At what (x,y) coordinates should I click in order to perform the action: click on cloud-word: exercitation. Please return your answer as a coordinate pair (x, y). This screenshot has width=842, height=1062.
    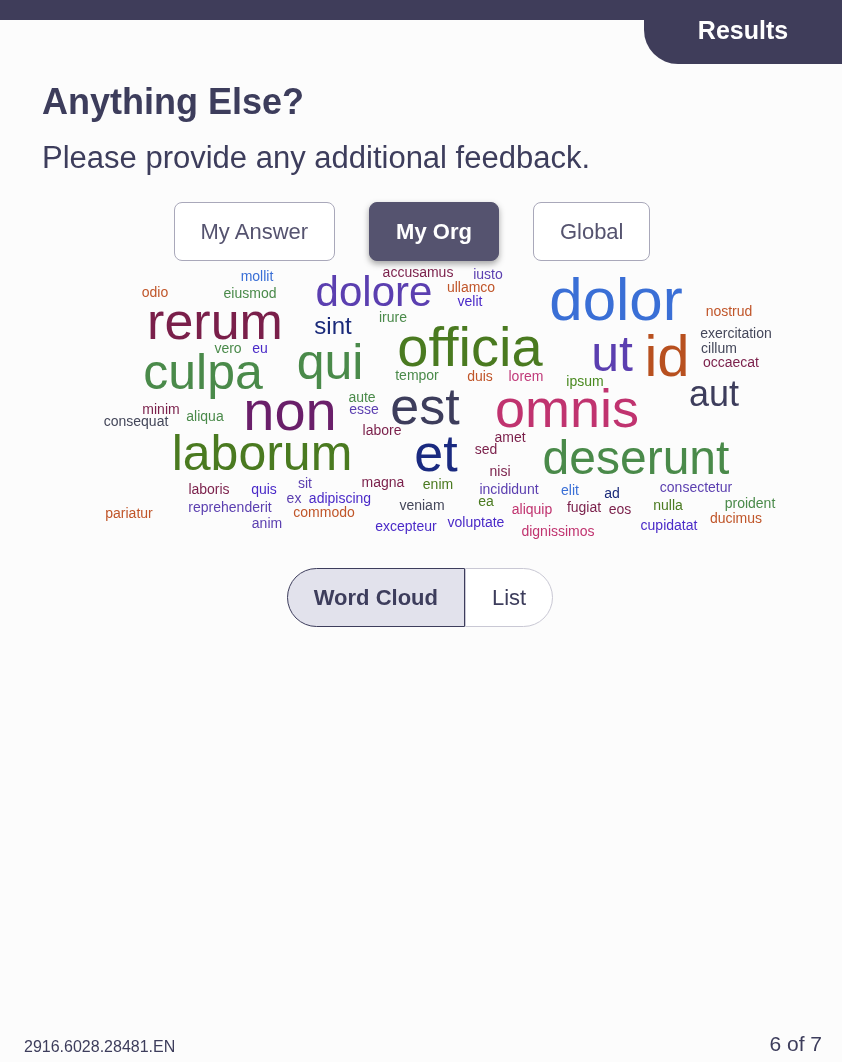
    Looking at the image, I should click on (736, 334).